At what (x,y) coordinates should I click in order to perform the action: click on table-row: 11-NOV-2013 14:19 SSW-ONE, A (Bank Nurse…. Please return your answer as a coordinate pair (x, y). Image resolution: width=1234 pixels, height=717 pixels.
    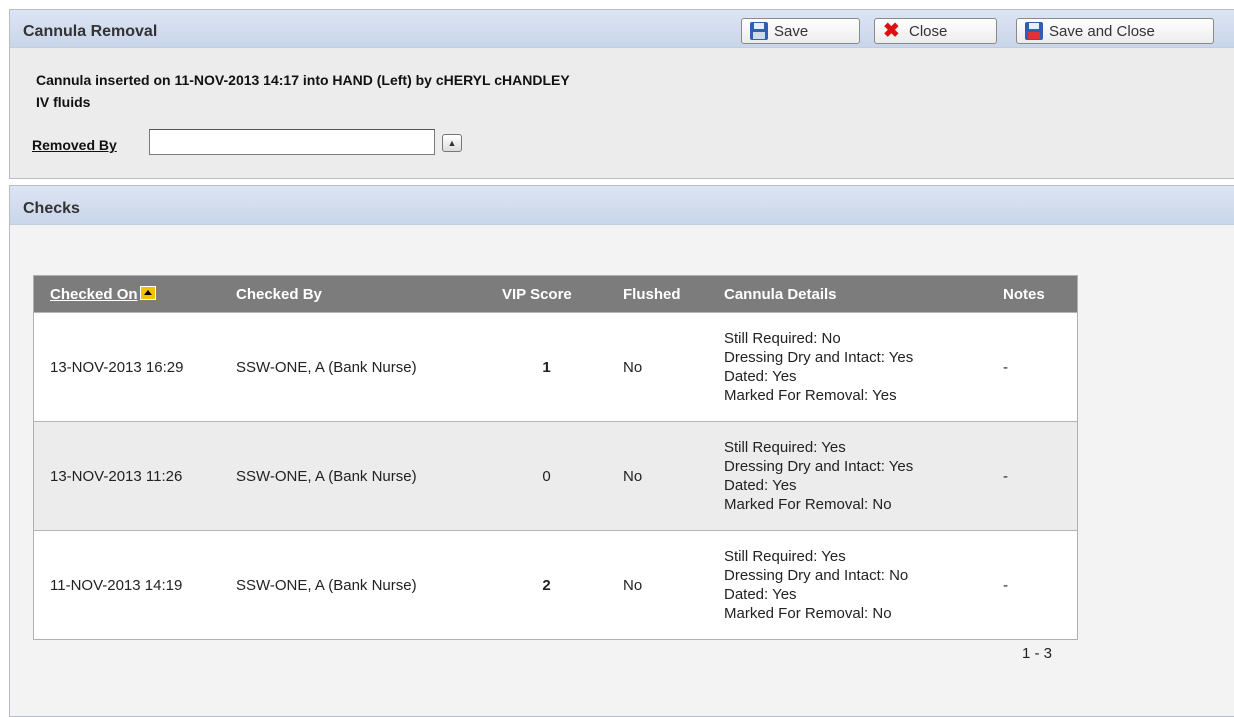
    Looking at the image, I should click on (555, 585).